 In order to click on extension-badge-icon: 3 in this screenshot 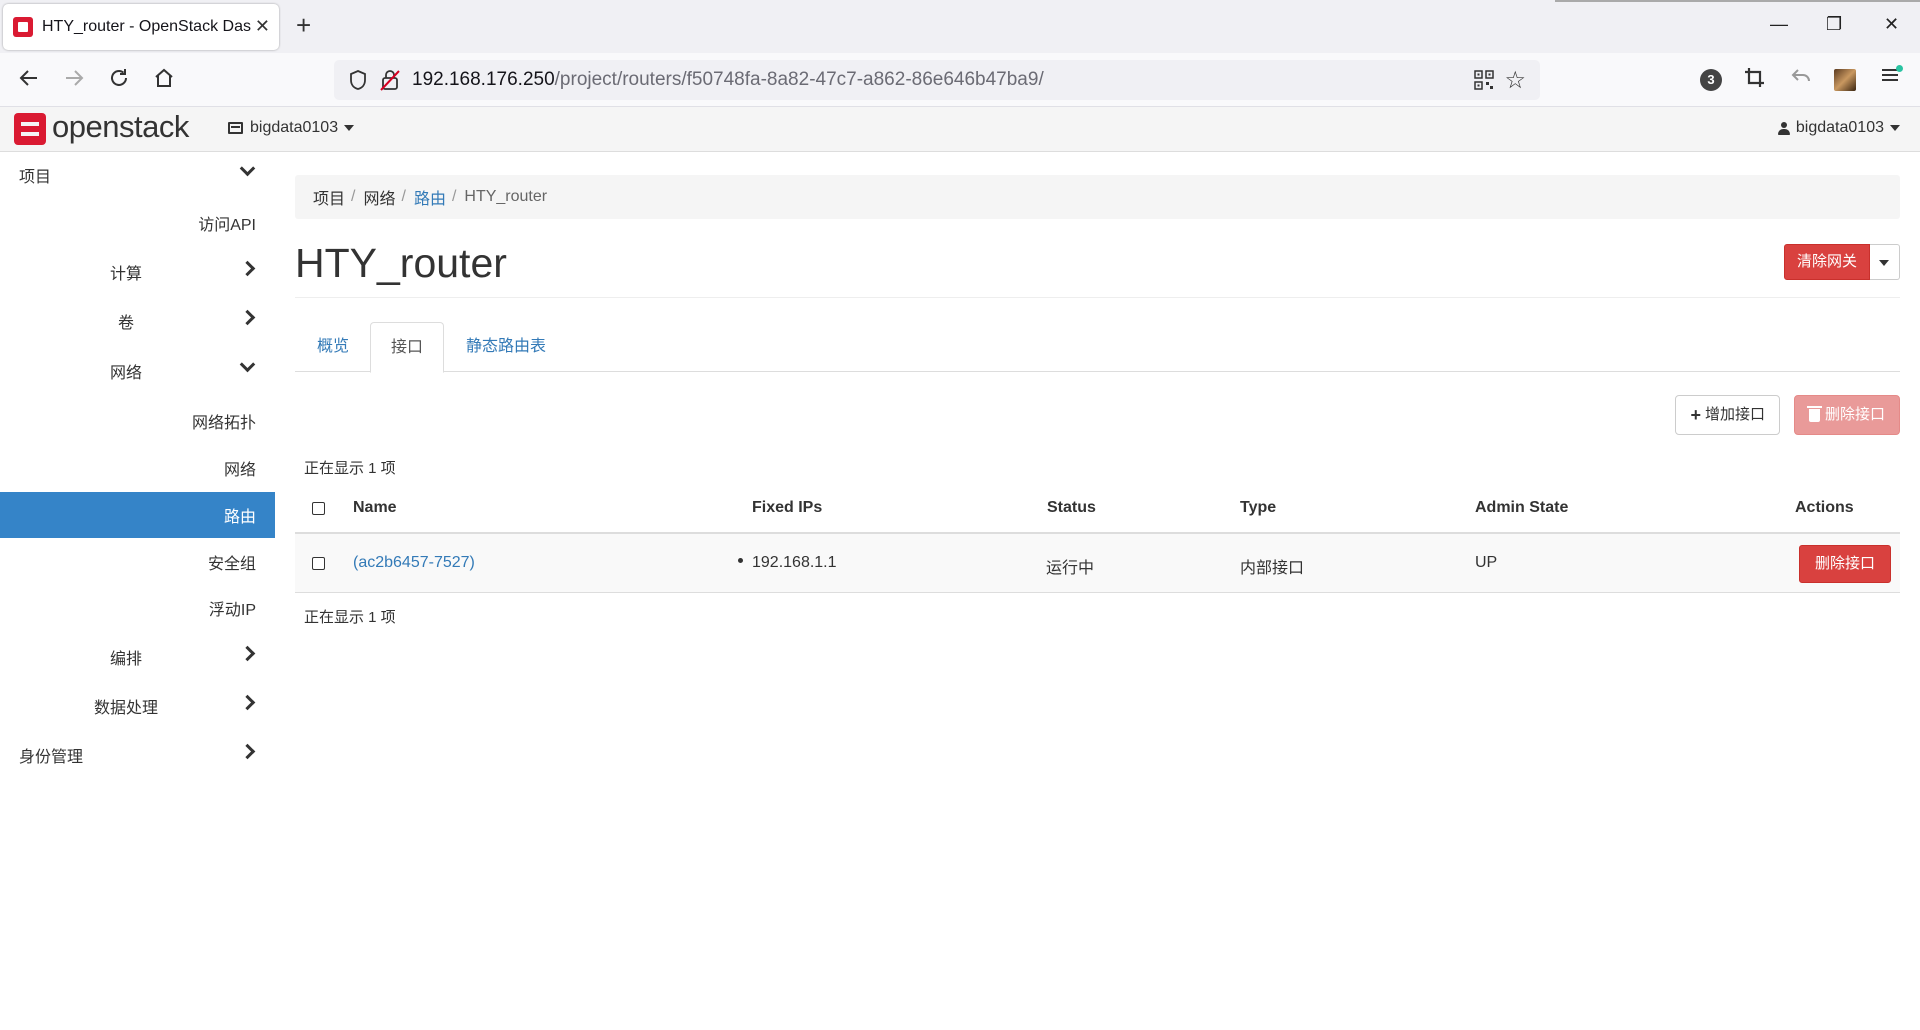, I will do `click(1711, 80)`.